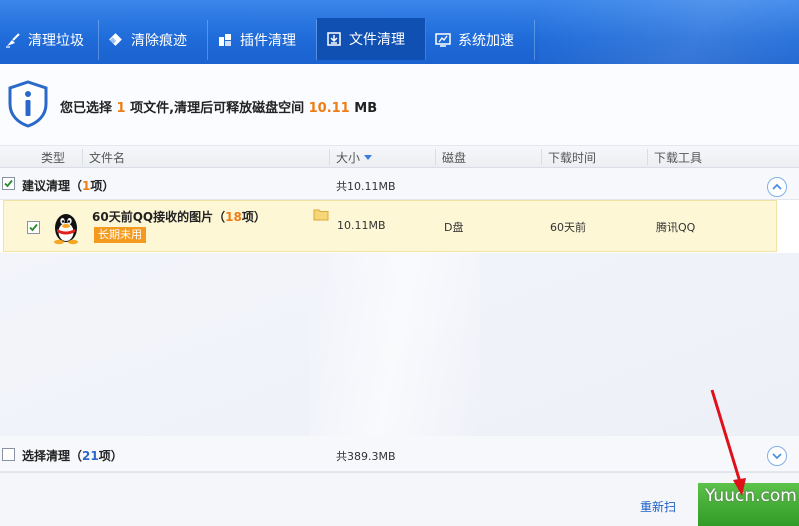  I want to click on group-label-text: 选择清理（, so click(52, 456).